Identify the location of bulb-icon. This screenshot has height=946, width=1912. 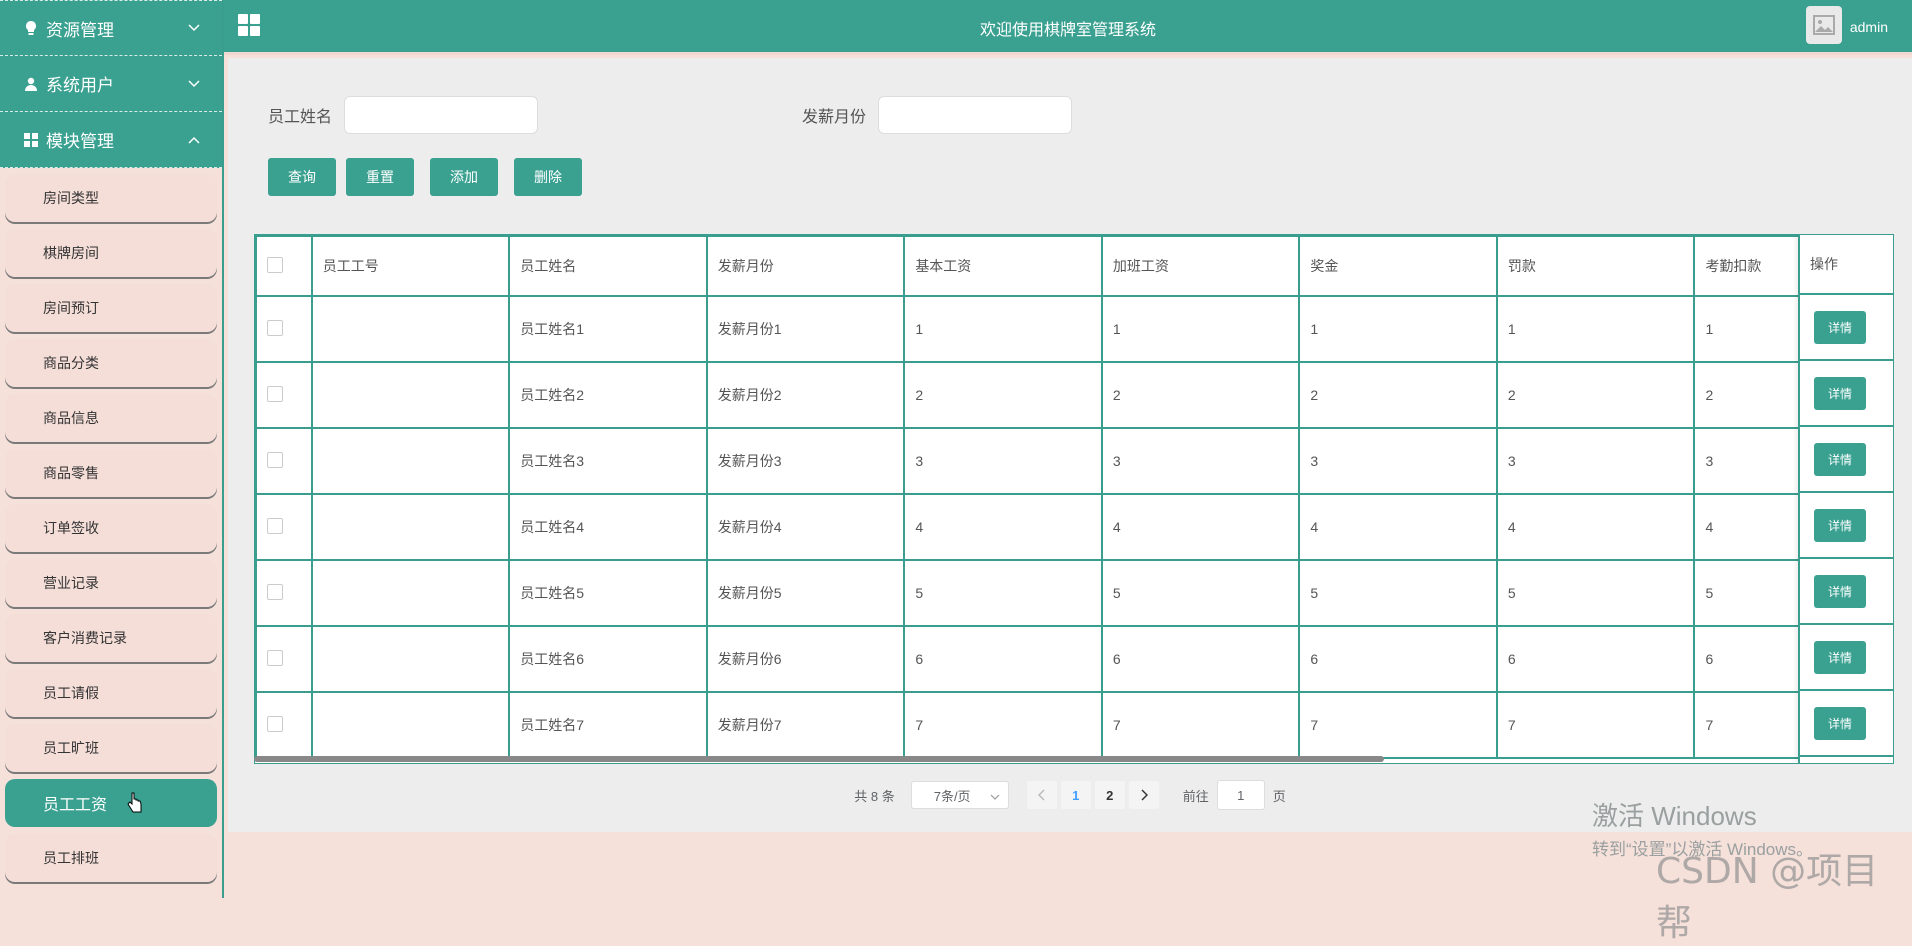
(31, 28).